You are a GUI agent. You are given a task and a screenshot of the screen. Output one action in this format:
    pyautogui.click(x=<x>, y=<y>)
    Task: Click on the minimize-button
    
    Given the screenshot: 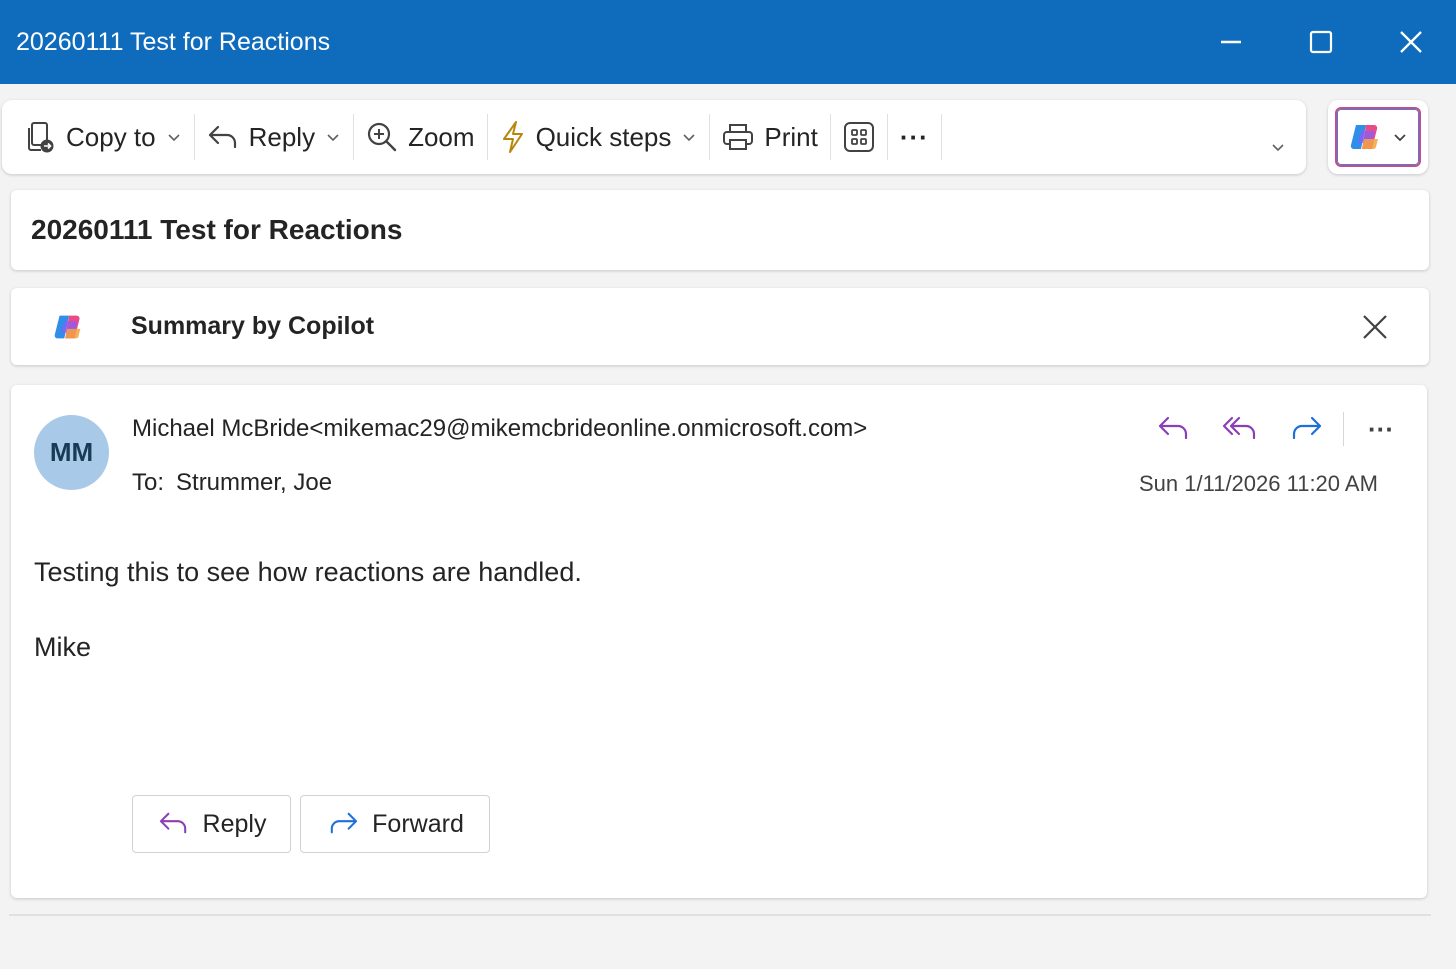 What is the action you would take?
    pyautogui.click(x=1231, y=42)
    